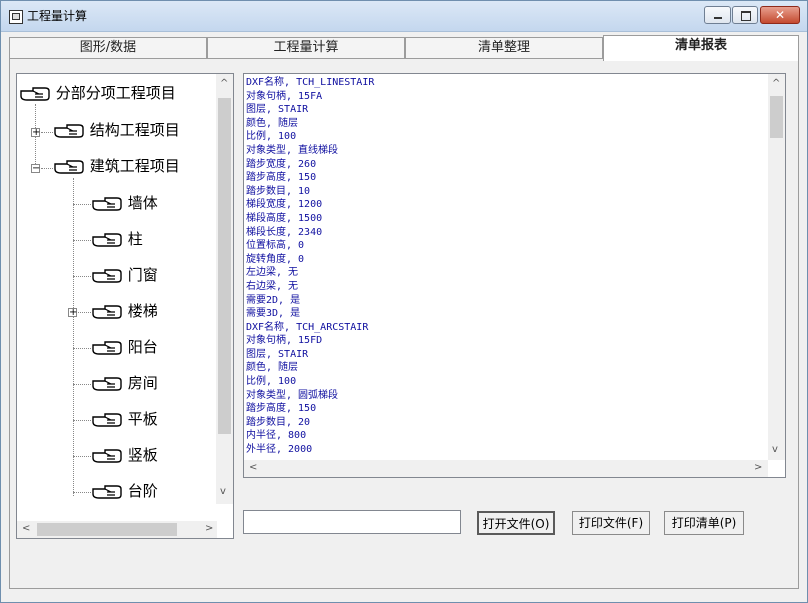 This screenshot has width=808, height=603. Describe the element at coordinates (115, 93) in the screenshot. I see `tree-root-label: 分部分项工程项目` at that location.